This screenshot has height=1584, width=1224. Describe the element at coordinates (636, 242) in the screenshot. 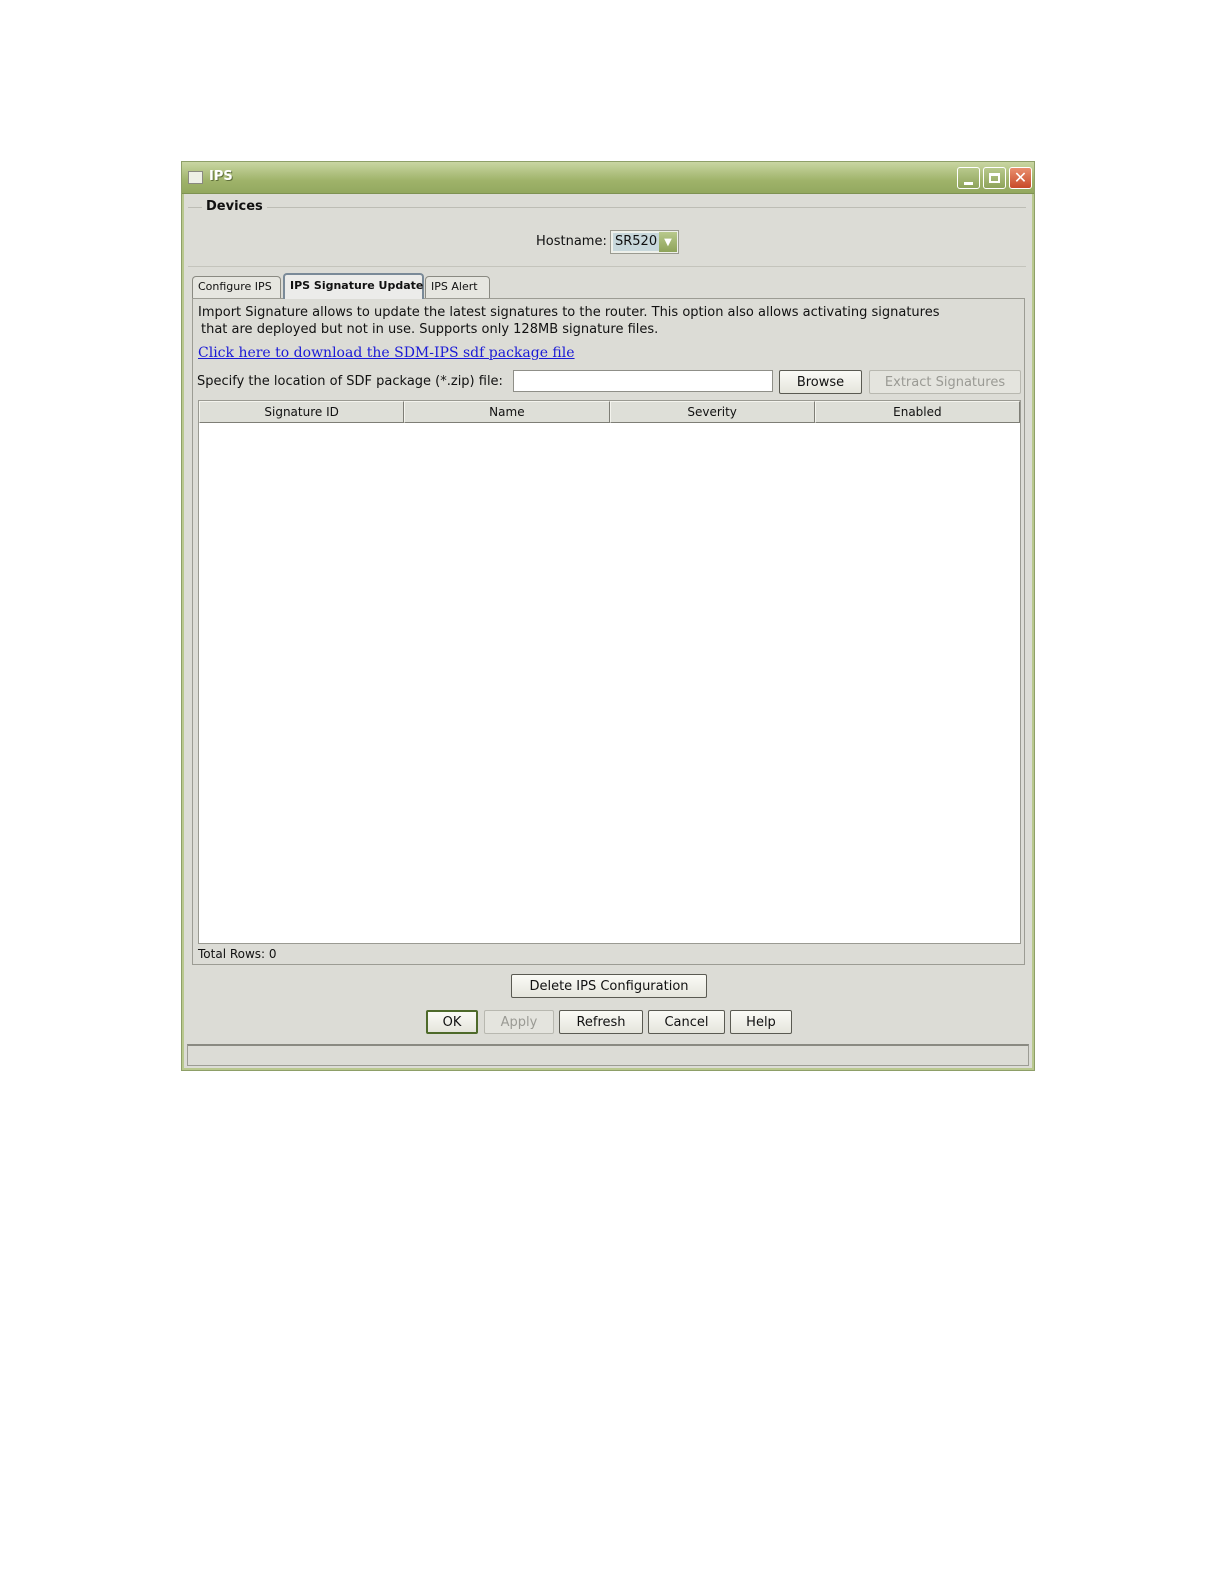

I see `hostname-value: SR520` at that location.